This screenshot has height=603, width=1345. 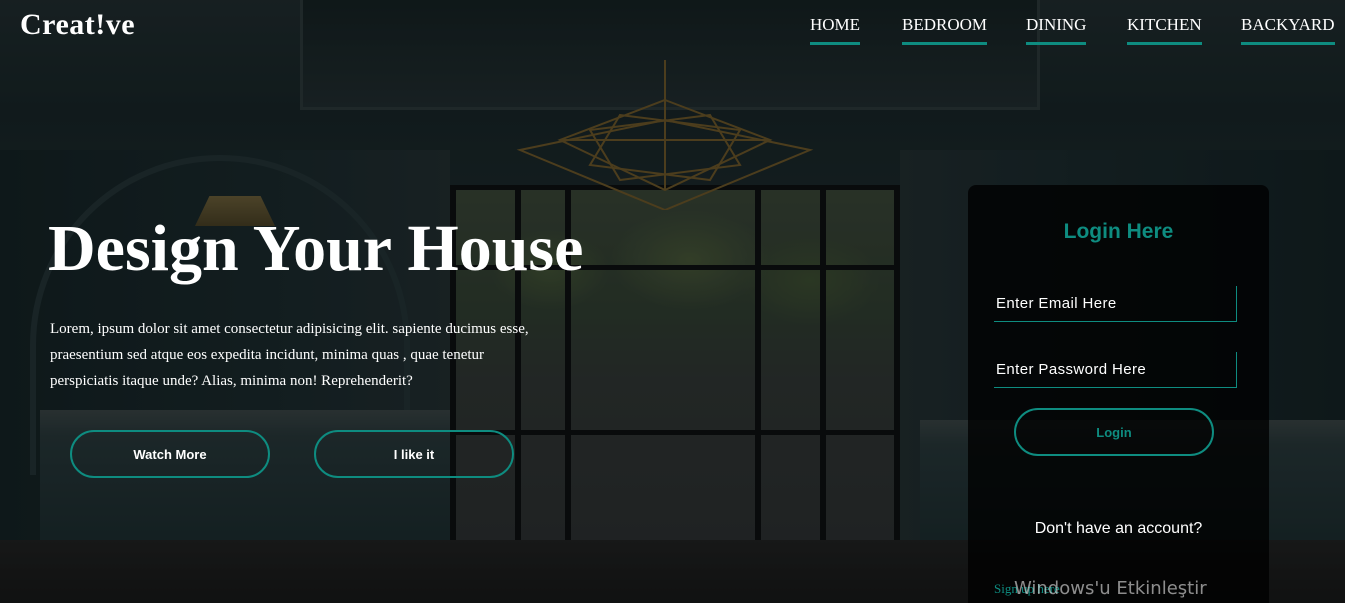 I want to click on nav-item-bedroom: BEDROOM, so click(x=945, y=30).